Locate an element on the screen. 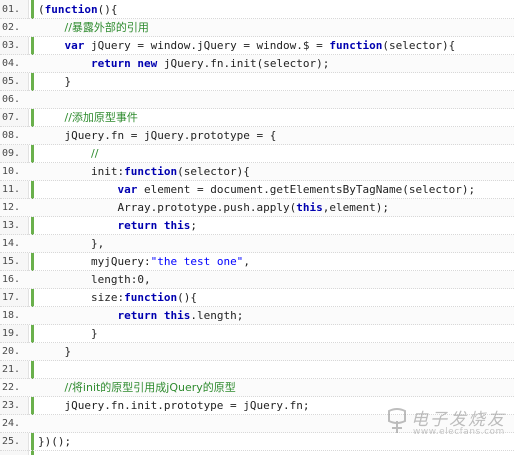  code-line: 13. return this; is located at coordinates (257, 226).